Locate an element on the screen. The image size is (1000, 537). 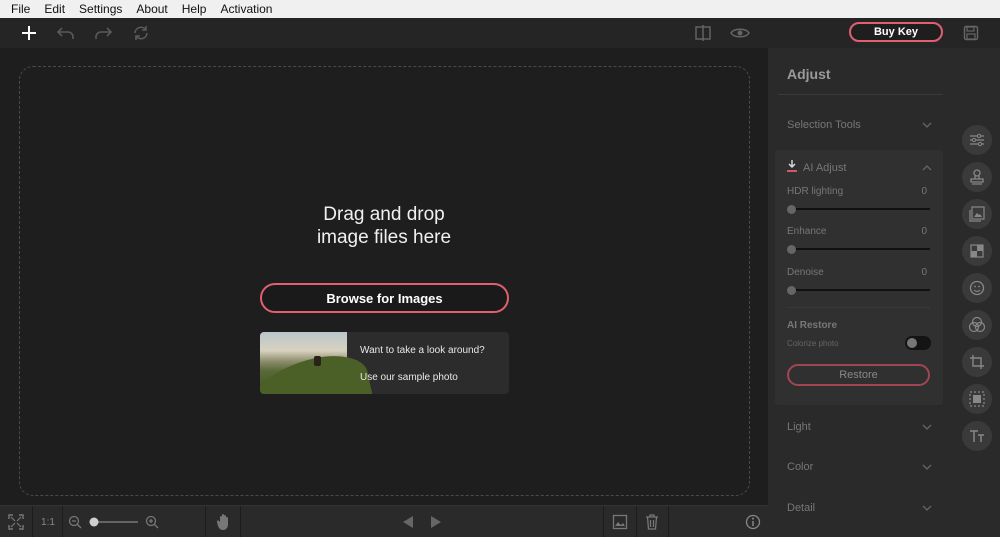
slider-enhance-name: Enhance is located at coordinates (807, 231).